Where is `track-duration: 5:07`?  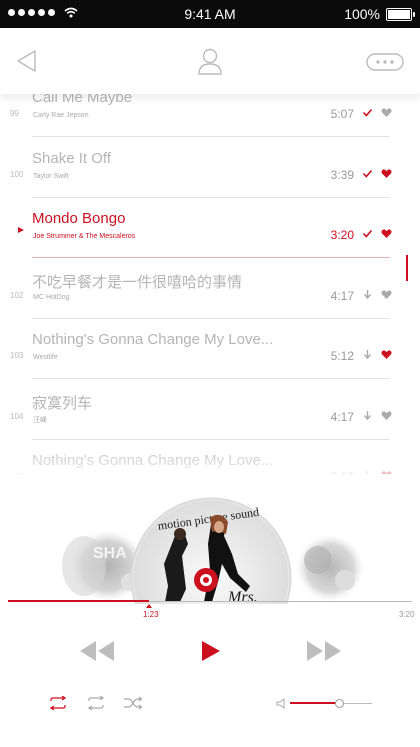
track-duration: 5:07 is located at coordinates (342, 114).